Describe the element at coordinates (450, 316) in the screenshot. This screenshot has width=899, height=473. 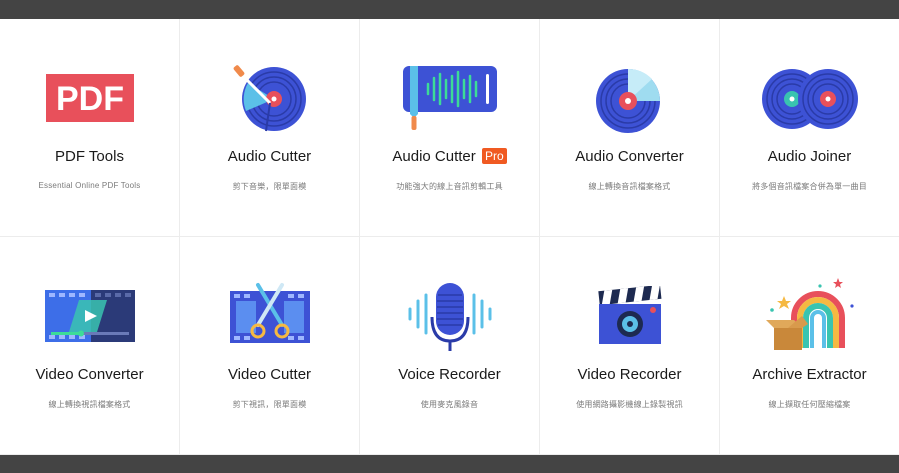
I see `microphone-icon` at that location.